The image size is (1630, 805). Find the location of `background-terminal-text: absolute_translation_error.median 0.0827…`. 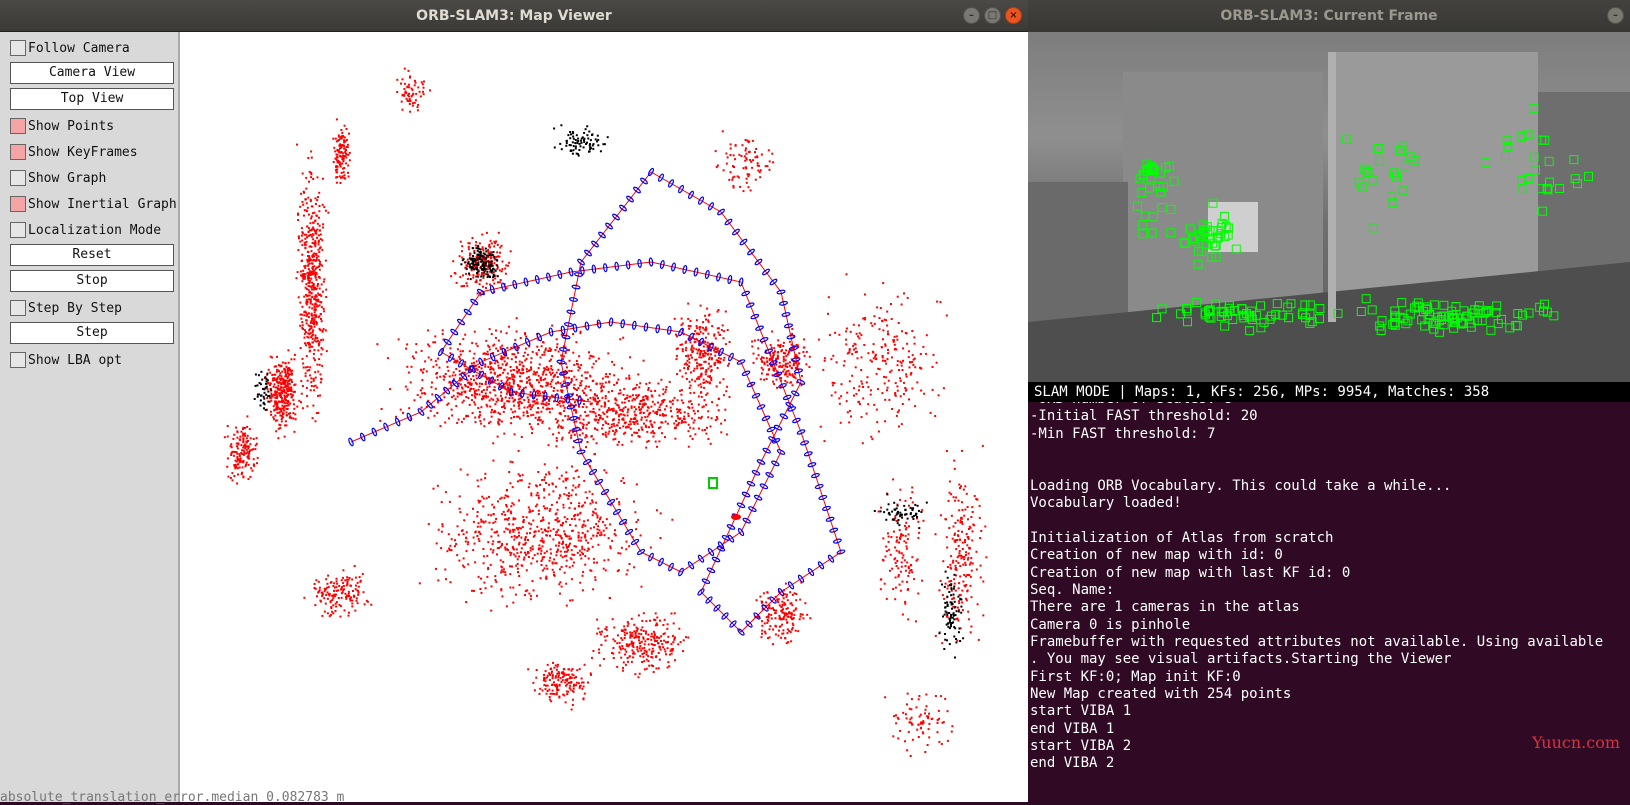

background-terminal-text: absolute_translation_error.median 0.0827… is located at coordinates (172, 797).